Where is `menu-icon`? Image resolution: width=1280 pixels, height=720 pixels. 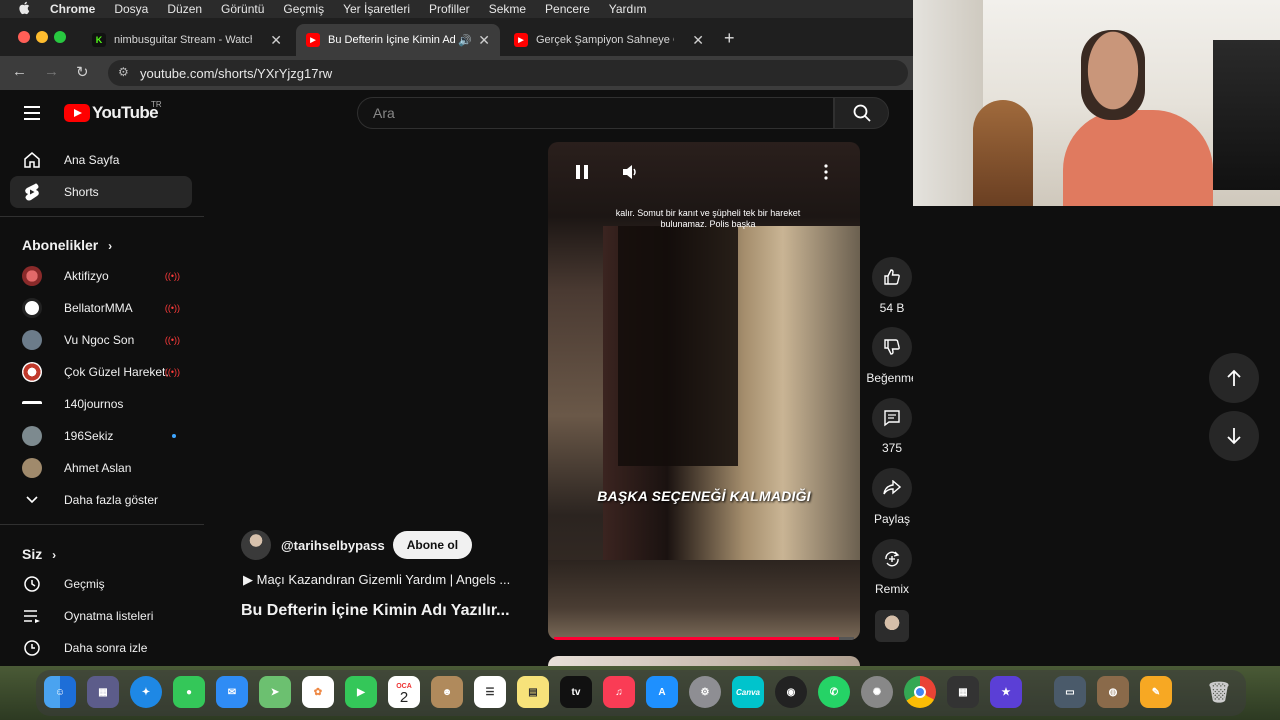
menu-icon is located at coordinates (32, 115).